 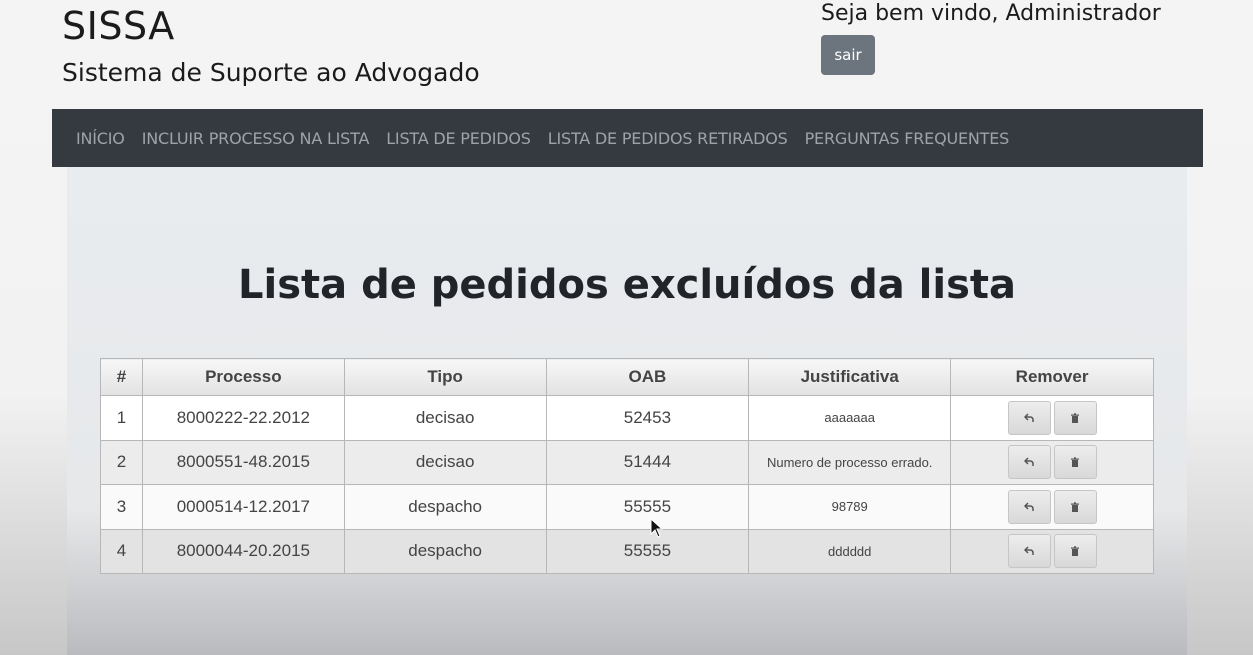 I want to click on row-processo: 8000222-22.2012, so click(x=243, y=418).